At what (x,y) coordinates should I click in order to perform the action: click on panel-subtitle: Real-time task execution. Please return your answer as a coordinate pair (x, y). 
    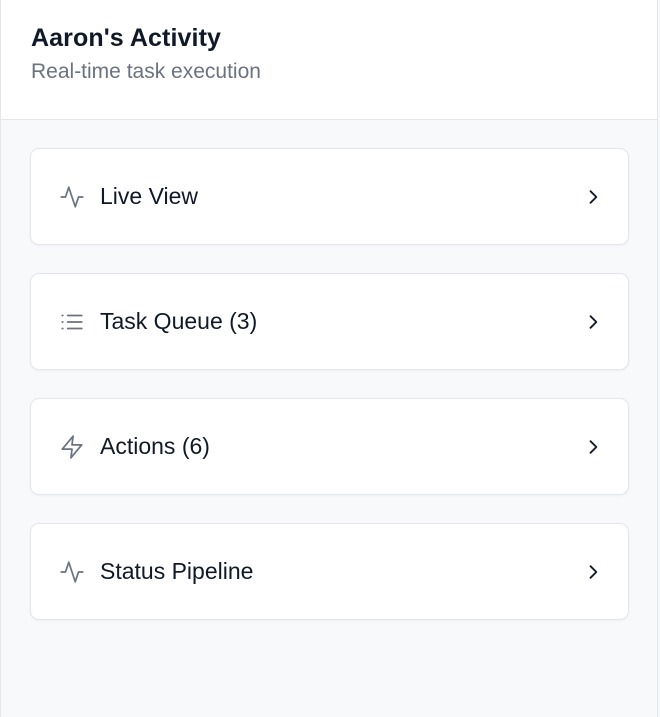
    Looking at the image, I should click on (146, 71).